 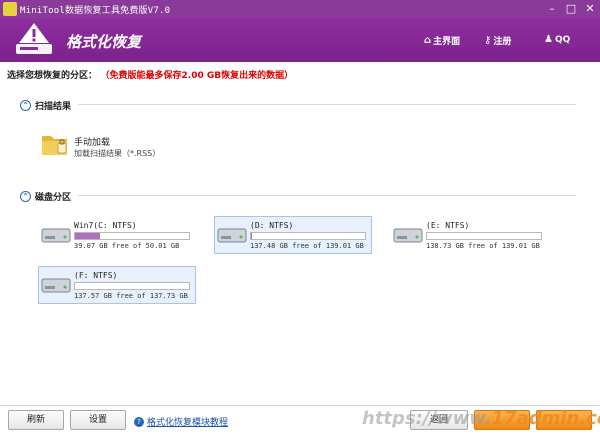 What do you see at coordinates (300, 405) in the screenshot?
I see `footer-divider` at bounding box center [300, 405].